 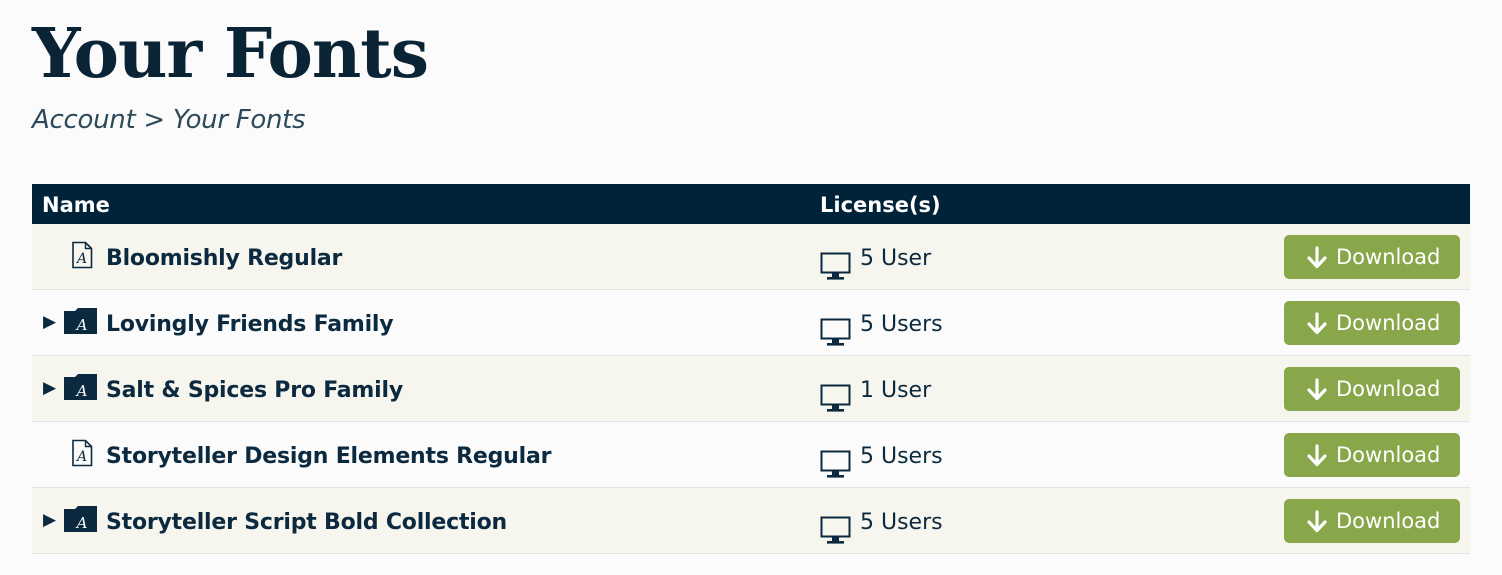 I want to click on license-text: 5 User, so click(x=896, y=258).